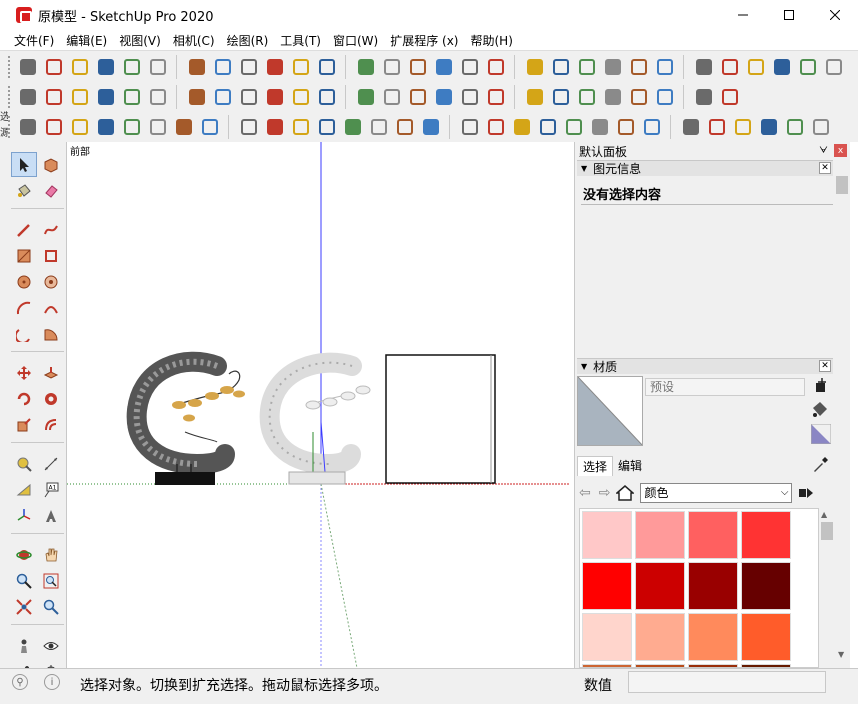 The image size is (858, 704). What do you see at coordinates (587, 97) in the screenshot?
I see `z-section-button` at bounding box center [587, 97].